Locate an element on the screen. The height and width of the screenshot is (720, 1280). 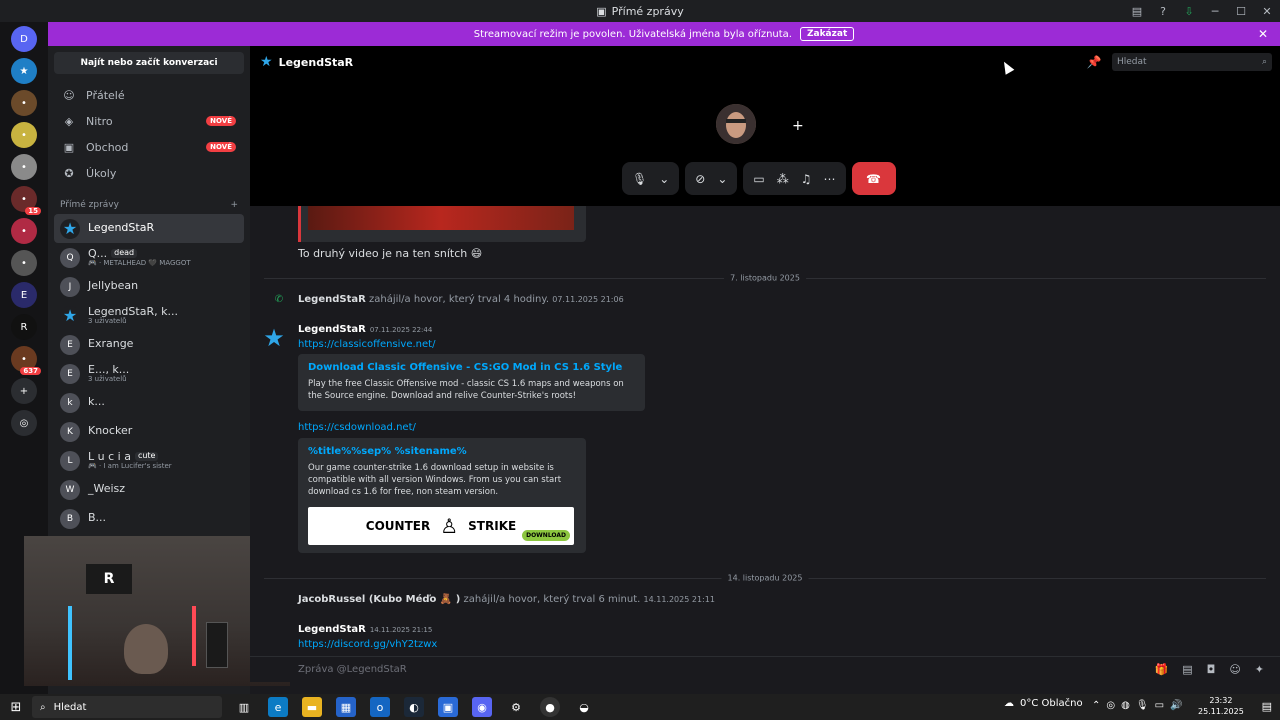
close-button: ✕ is located at coordinates (1267, 11).